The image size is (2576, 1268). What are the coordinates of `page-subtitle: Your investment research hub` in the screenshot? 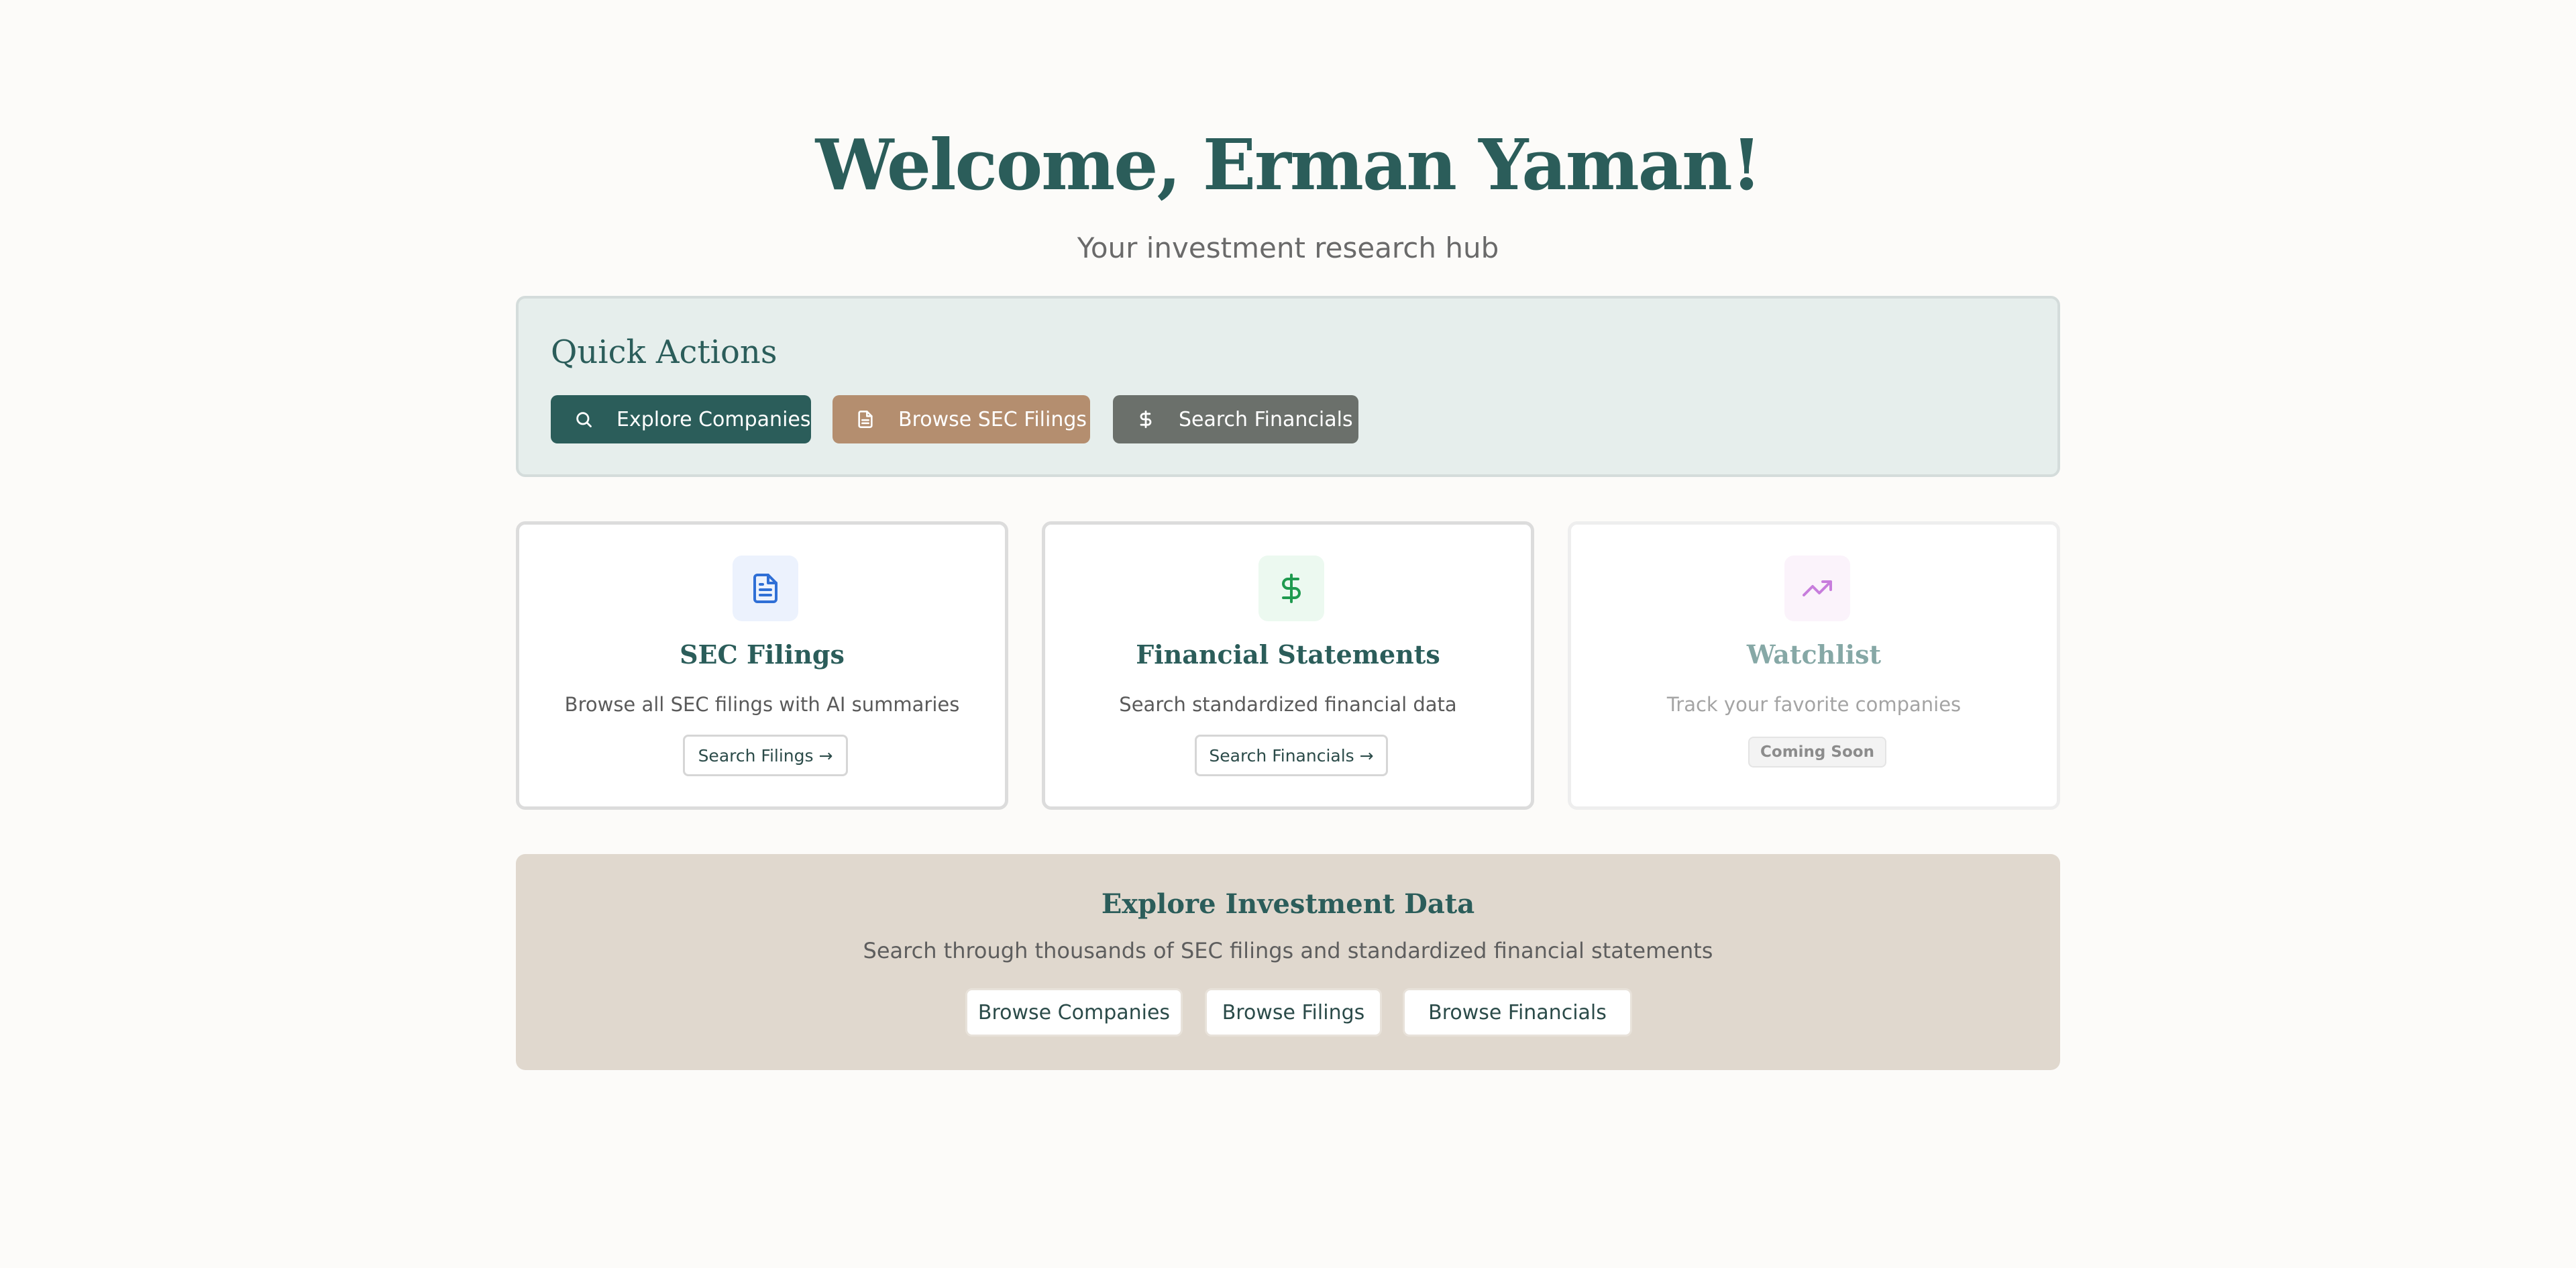 It's located at (1288, 247).